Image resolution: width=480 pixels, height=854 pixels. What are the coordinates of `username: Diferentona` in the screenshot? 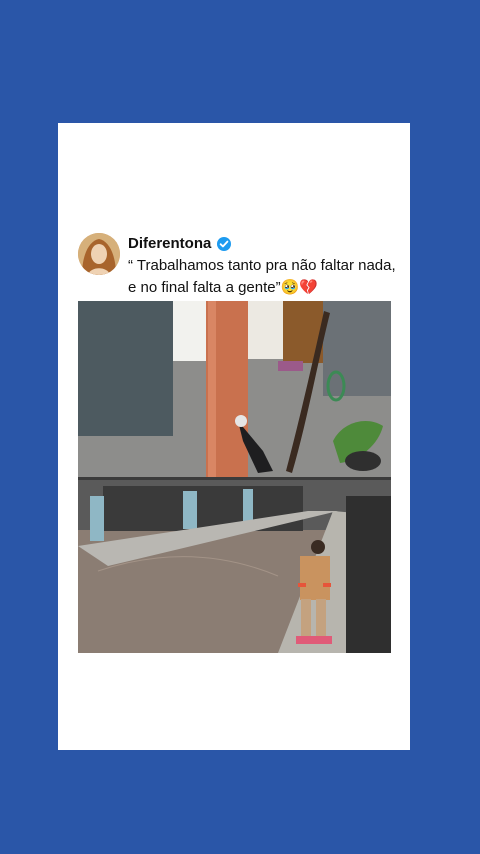 It's located at (169, 243).